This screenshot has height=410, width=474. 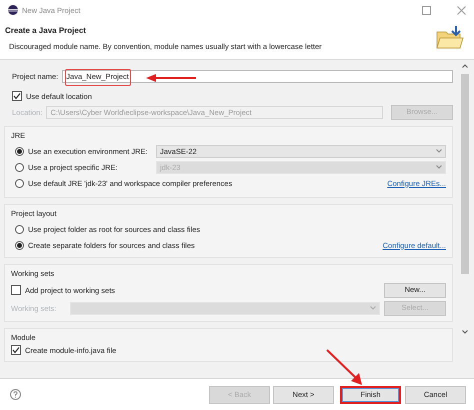 What do you see at coordinates (465, 332) in the screenshot?
I see `scroll-down-icon` at bounding box center [465, 332].